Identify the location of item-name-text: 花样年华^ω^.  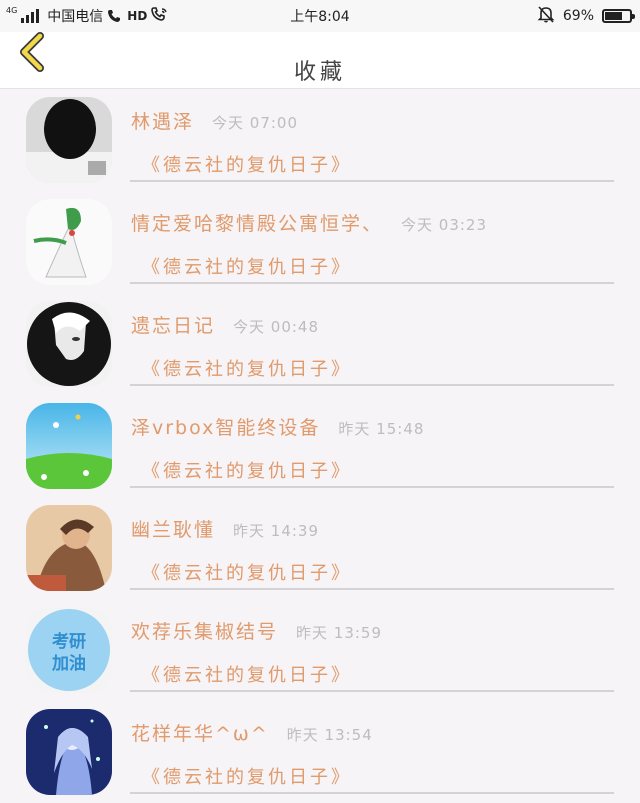
(200, 734).